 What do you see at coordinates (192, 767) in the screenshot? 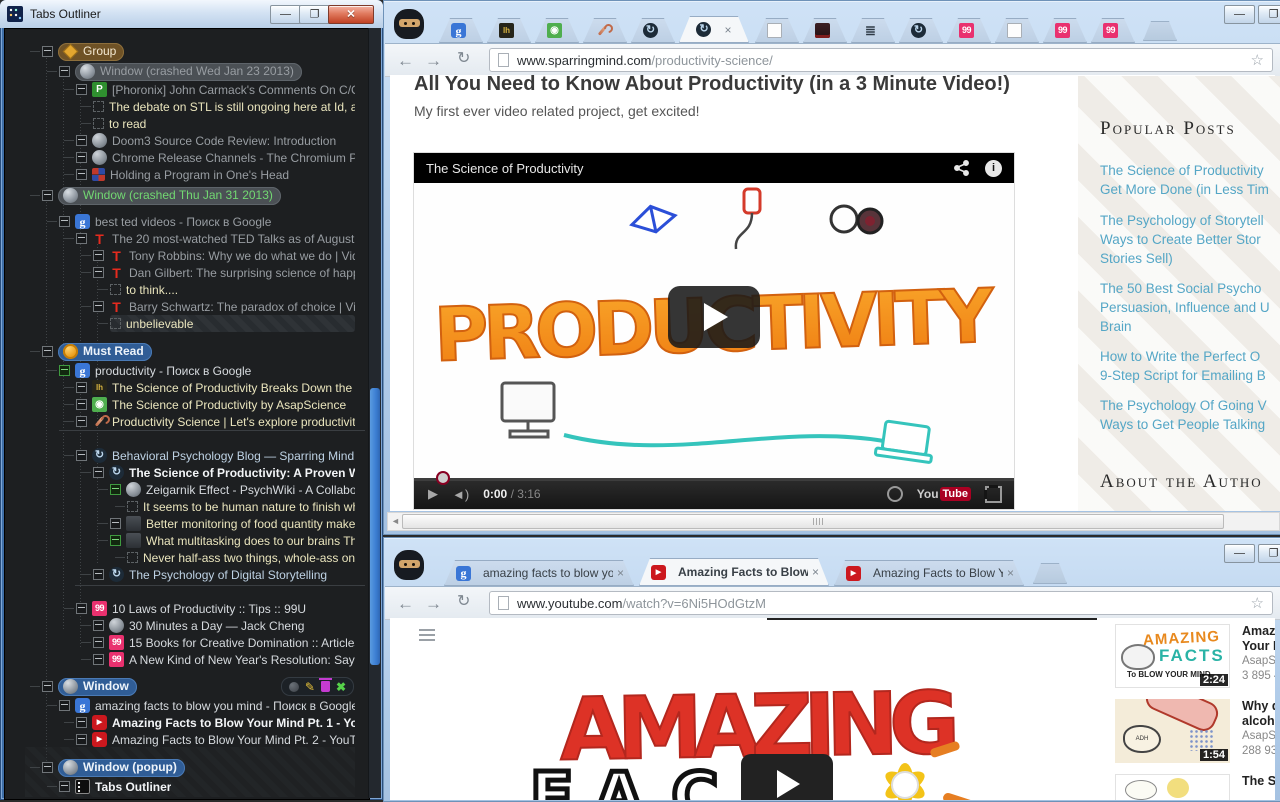
I see `tree-row: Window (popup)` at bounding box center [192, 767].